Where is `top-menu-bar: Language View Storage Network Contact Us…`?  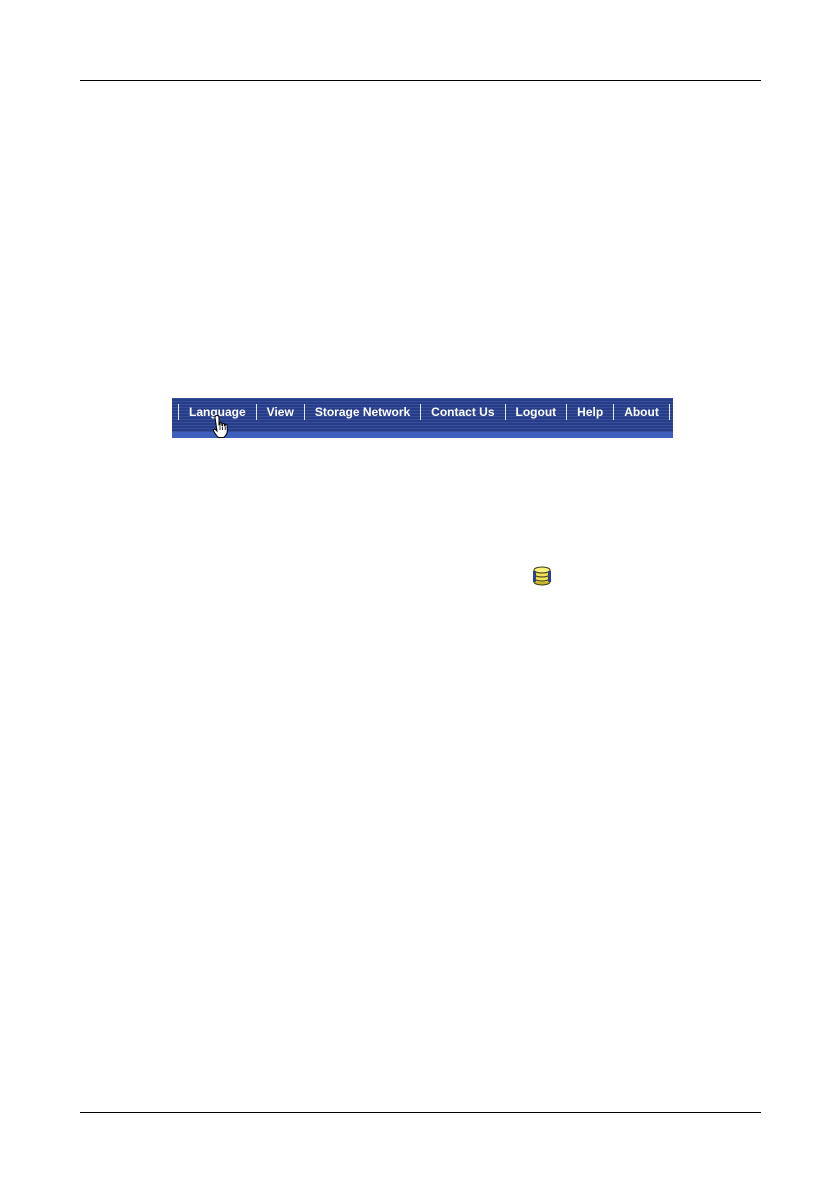 top-menu-bar: Language View Storage Network Contact Us… is located at coordinates (422, 418).